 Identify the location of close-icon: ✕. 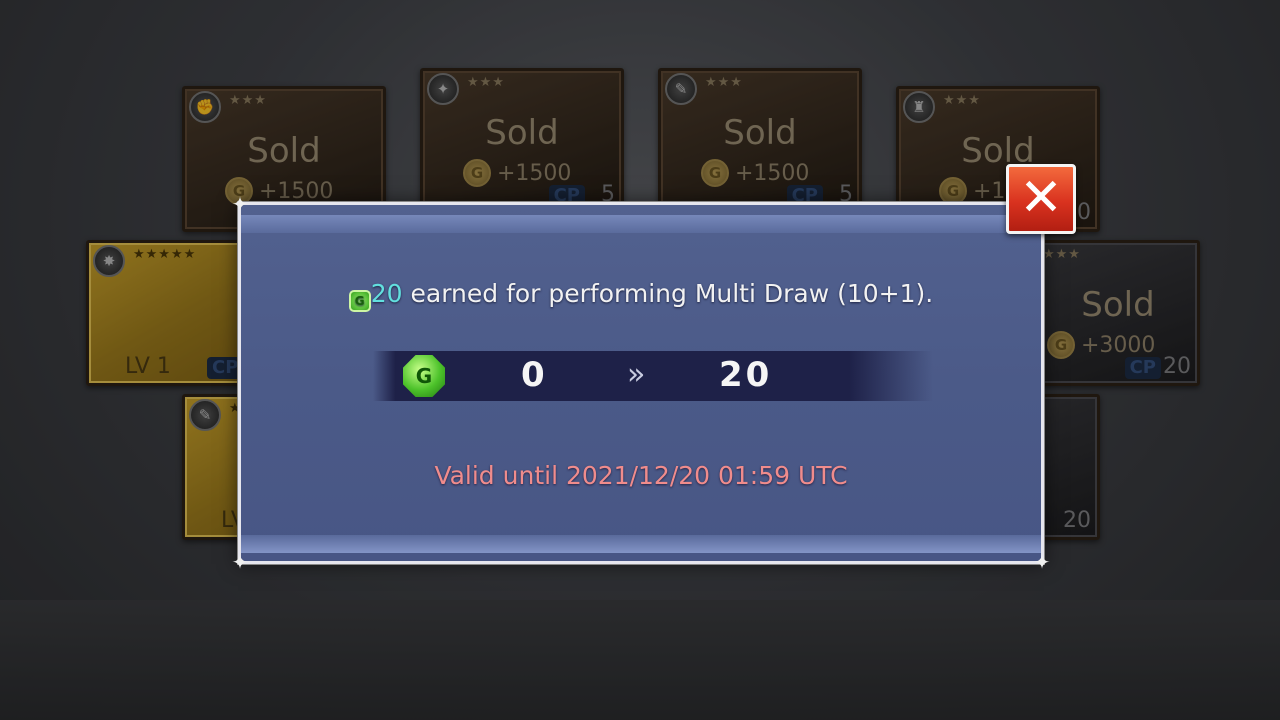
(1041, 198).